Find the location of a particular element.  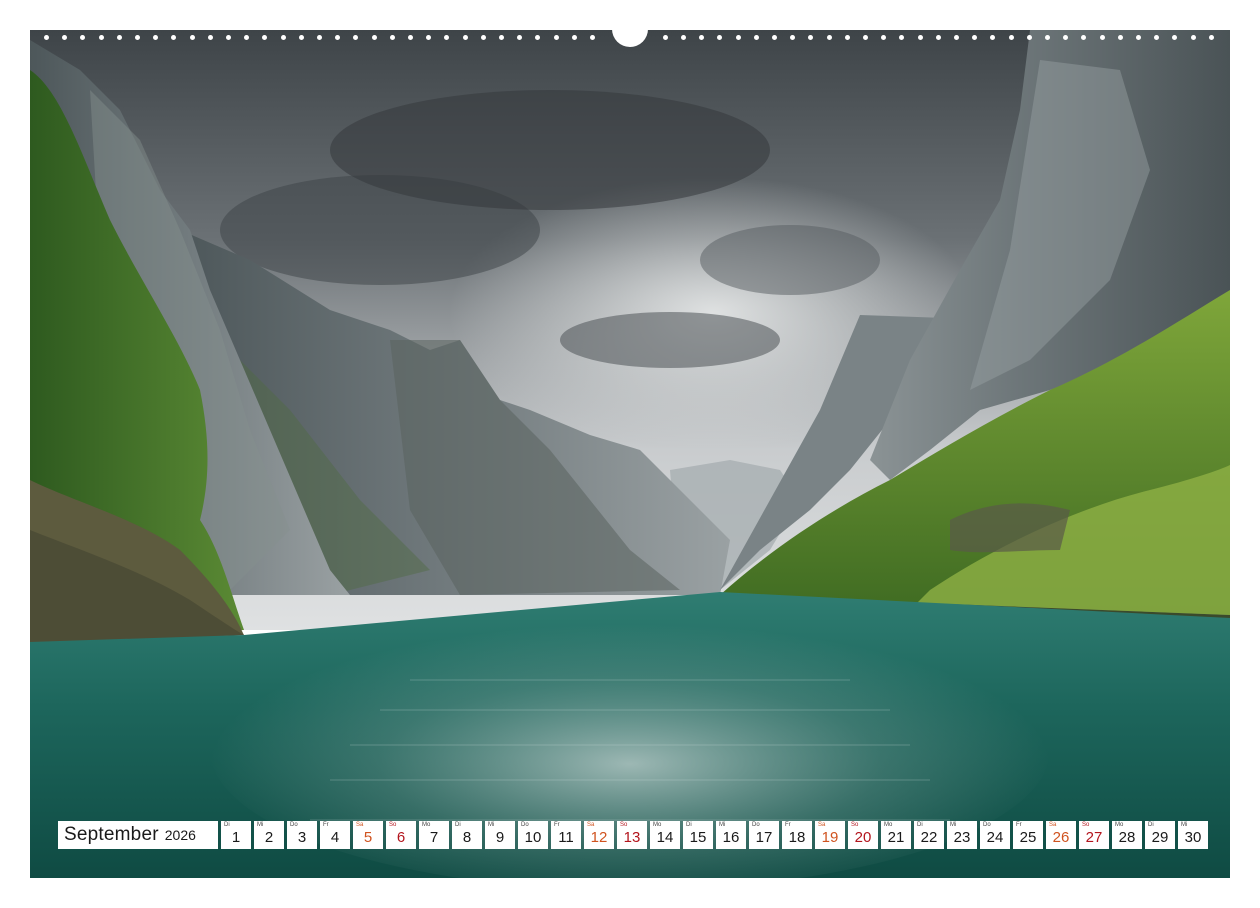

day-cell: Mi 16 is located at coordinates (731, 835).